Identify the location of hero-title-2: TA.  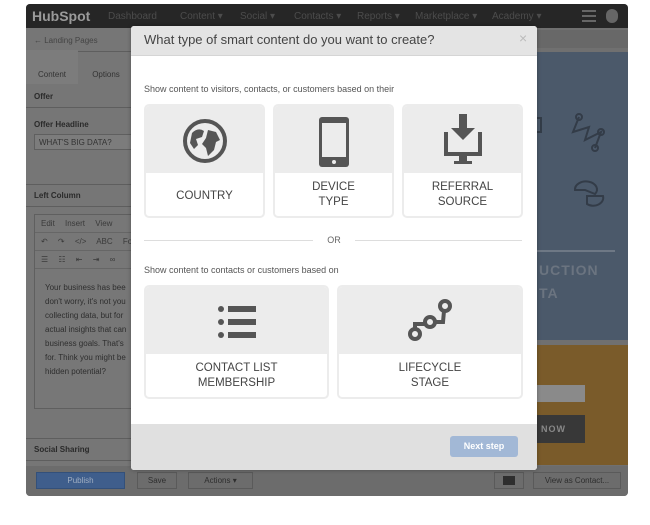
(549, 293).